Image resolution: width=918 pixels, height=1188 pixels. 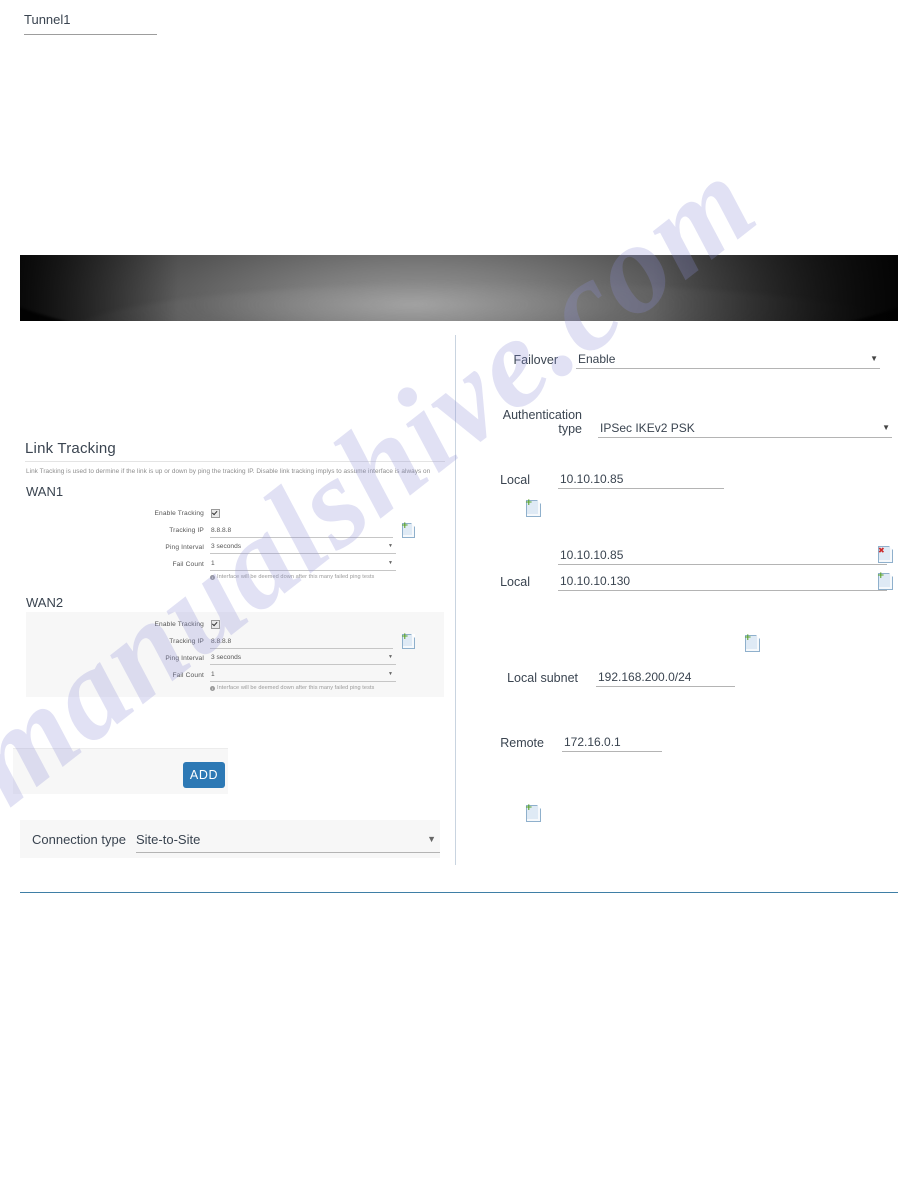 What do you see at coordinates (745, 429) in the screenshot?
I see `authentication-type-select: IPSec IKEv2 PSK ▼` at bounding box center [745, 429].